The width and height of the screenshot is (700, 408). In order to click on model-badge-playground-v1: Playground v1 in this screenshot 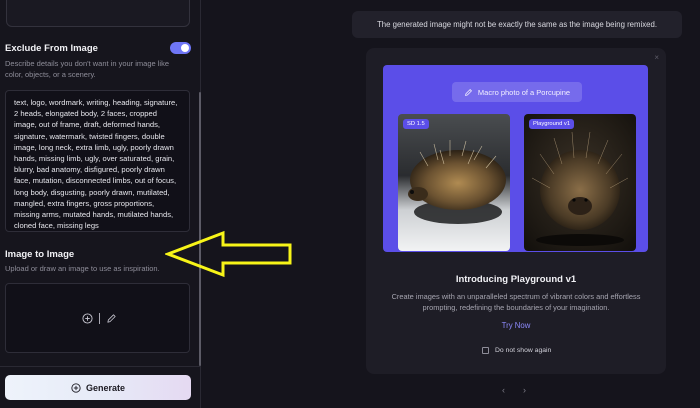, I will do `click(552, 124)`.